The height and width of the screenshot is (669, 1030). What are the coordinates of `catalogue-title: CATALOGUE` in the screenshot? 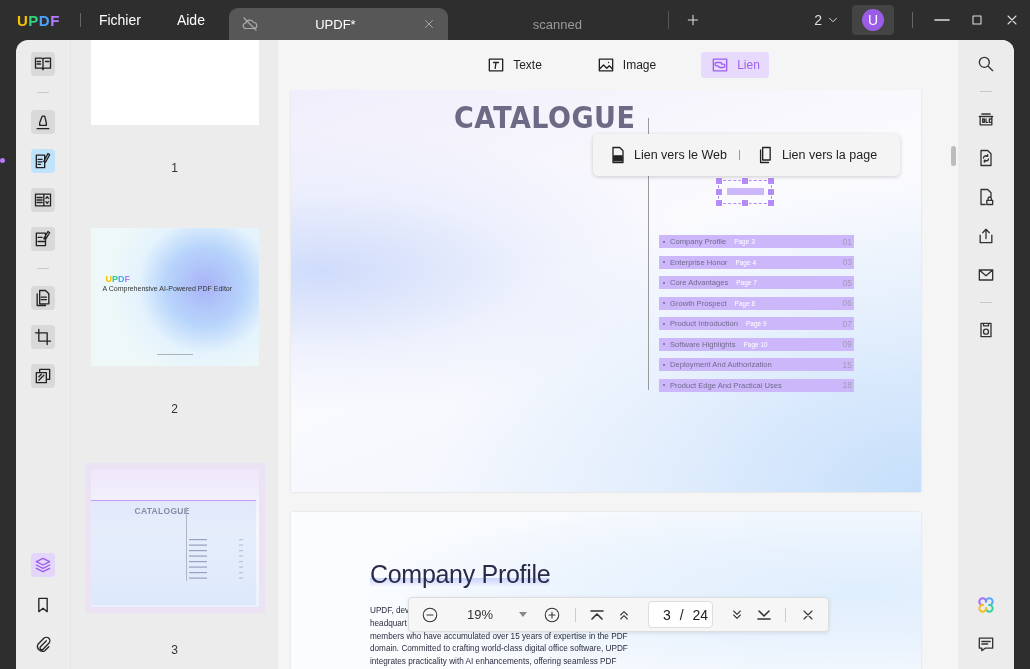 It's located at (545, 118).